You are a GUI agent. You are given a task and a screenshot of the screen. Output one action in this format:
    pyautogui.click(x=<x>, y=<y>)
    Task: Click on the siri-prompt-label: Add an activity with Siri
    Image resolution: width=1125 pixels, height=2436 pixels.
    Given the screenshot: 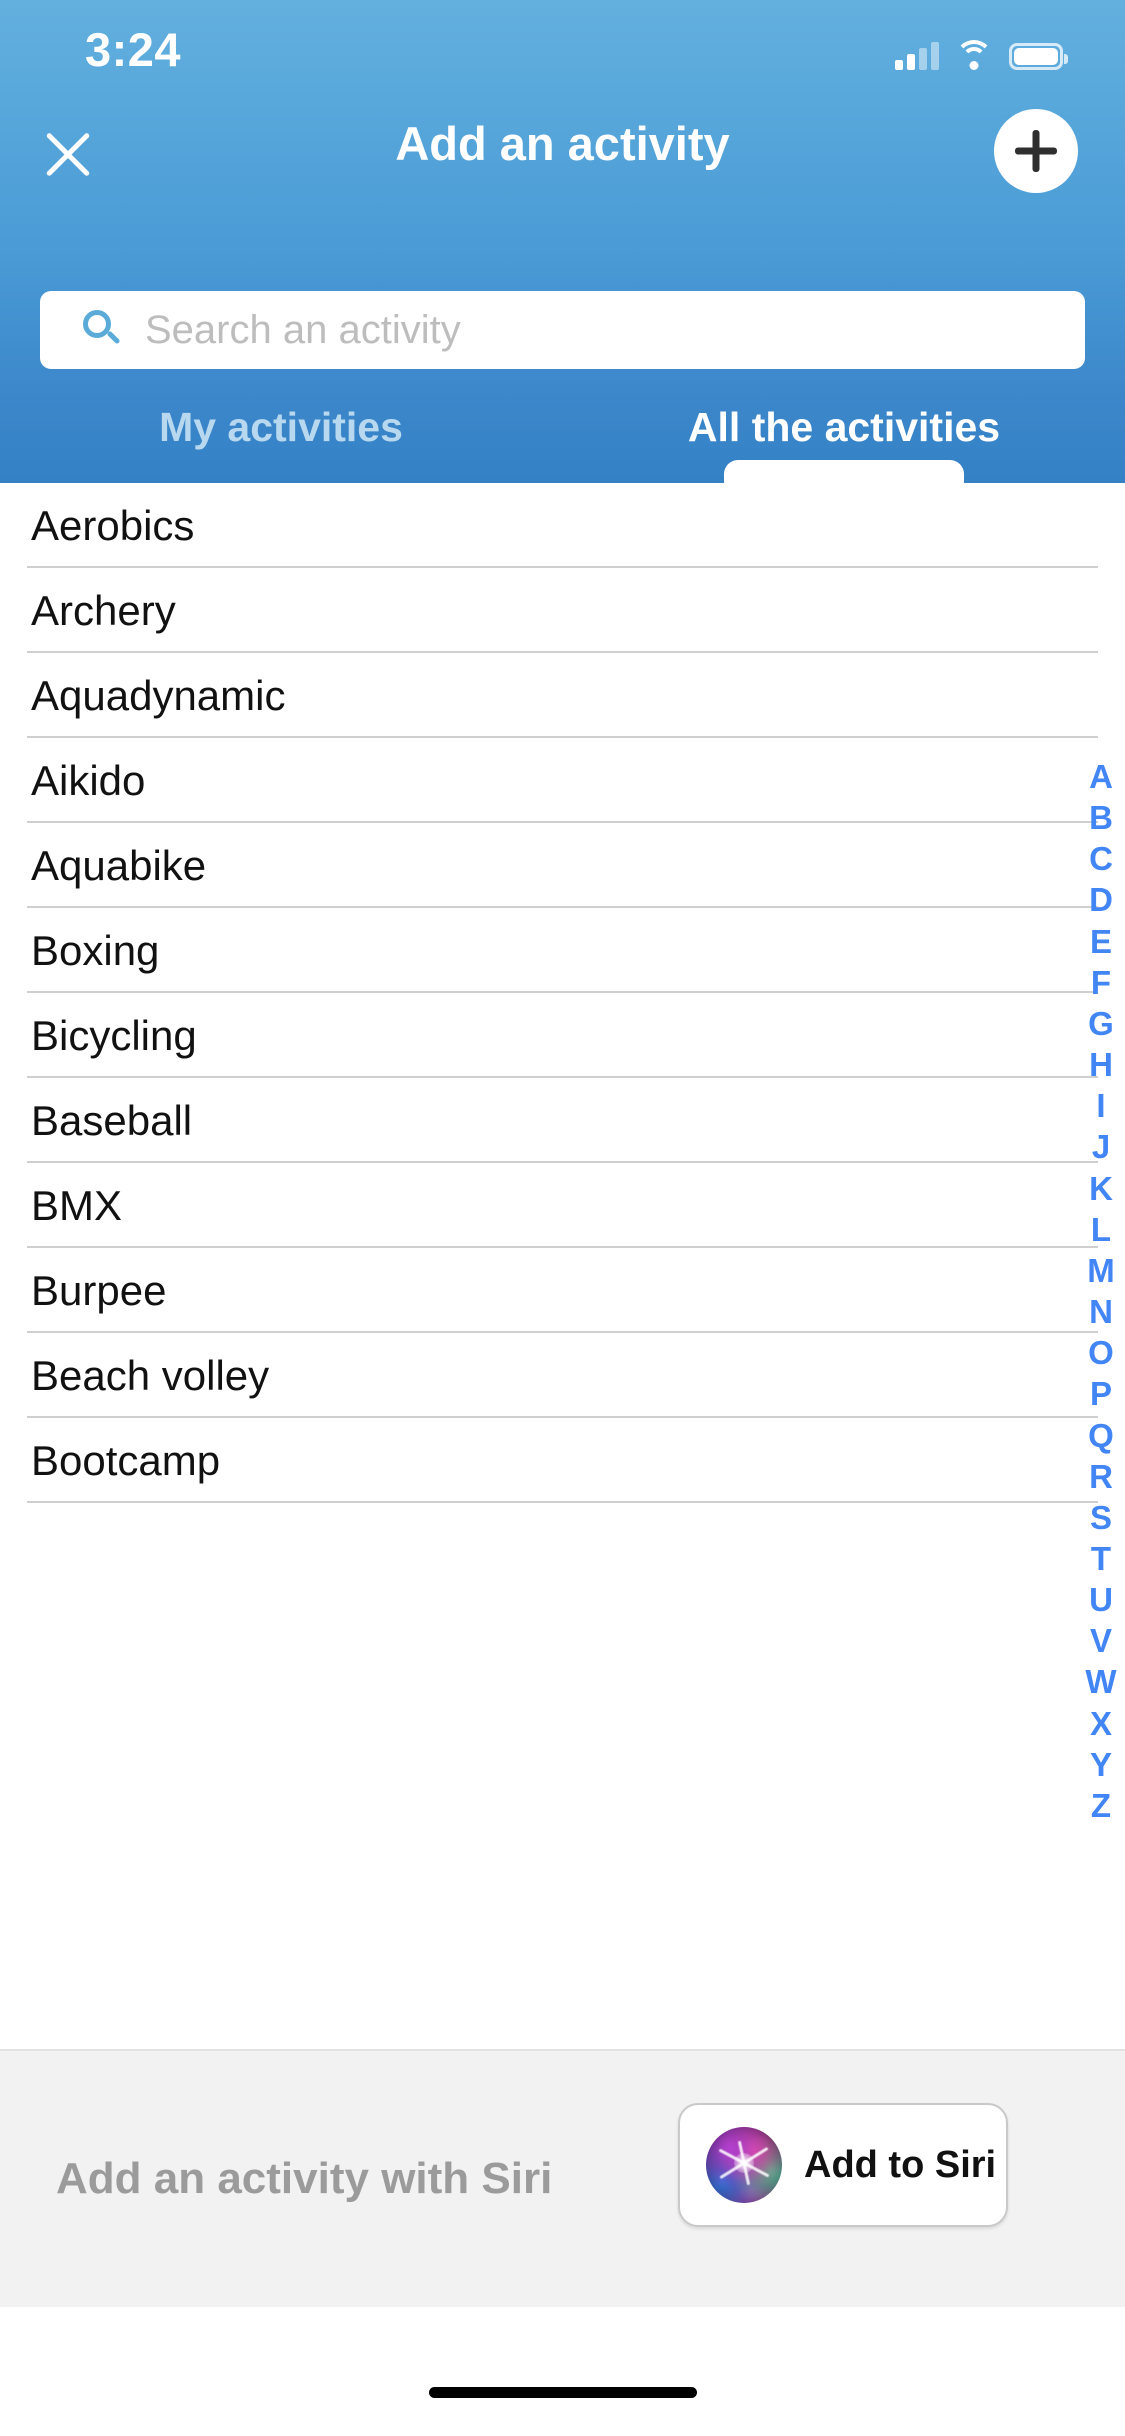 What is the action you would take?
    pyautogui.click(x=304, y=2178)
    